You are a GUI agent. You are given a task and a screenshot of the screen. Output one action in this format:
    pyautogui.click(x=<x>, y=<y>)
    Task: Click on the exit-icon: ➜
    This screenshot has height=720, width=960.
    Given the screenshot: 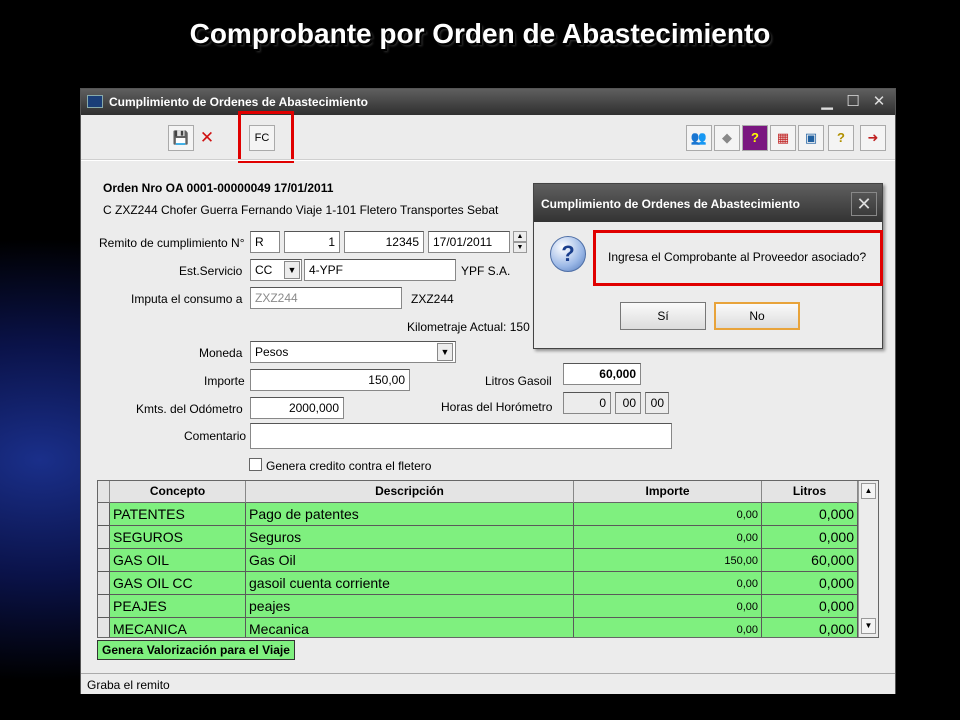 What is the action you would take?
    pyautogui.click(x=873, y=138)
    